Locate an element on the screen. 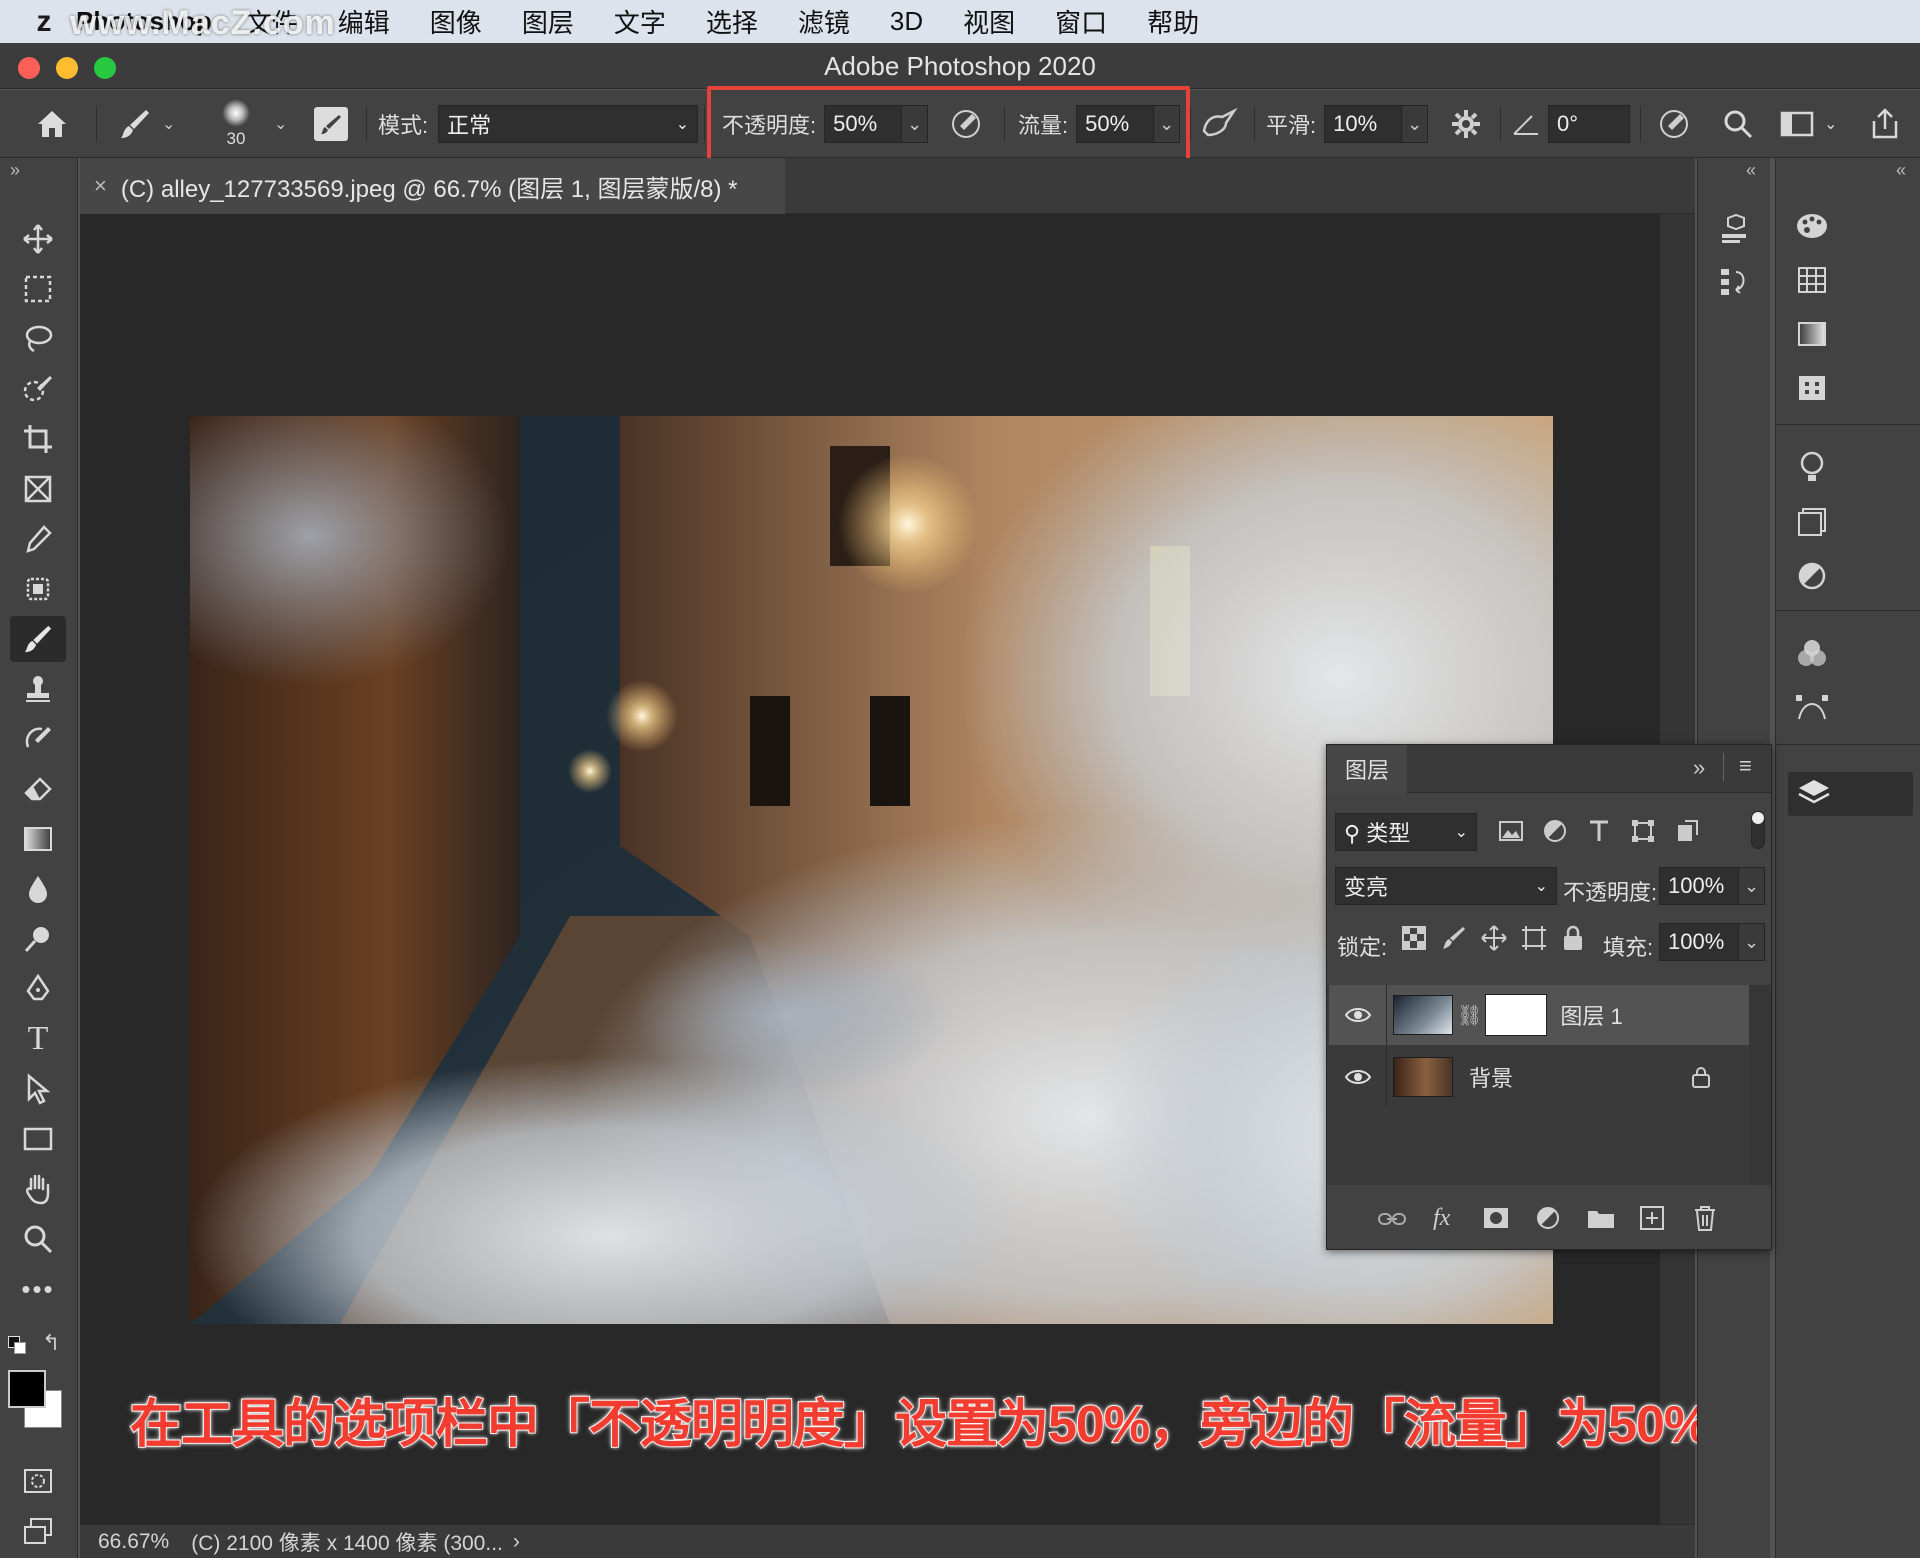 This screenshot has height=1558, width=1920. fill-input: 100% is located at coordinates (1699, 942).